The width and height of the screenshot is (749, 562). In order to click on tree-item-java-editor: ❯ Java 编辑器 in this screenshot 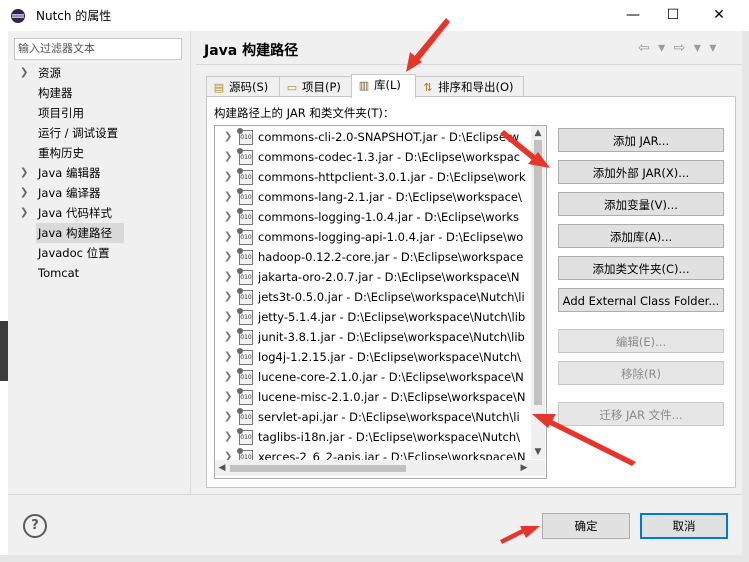, I will do `click(102, 173)`.